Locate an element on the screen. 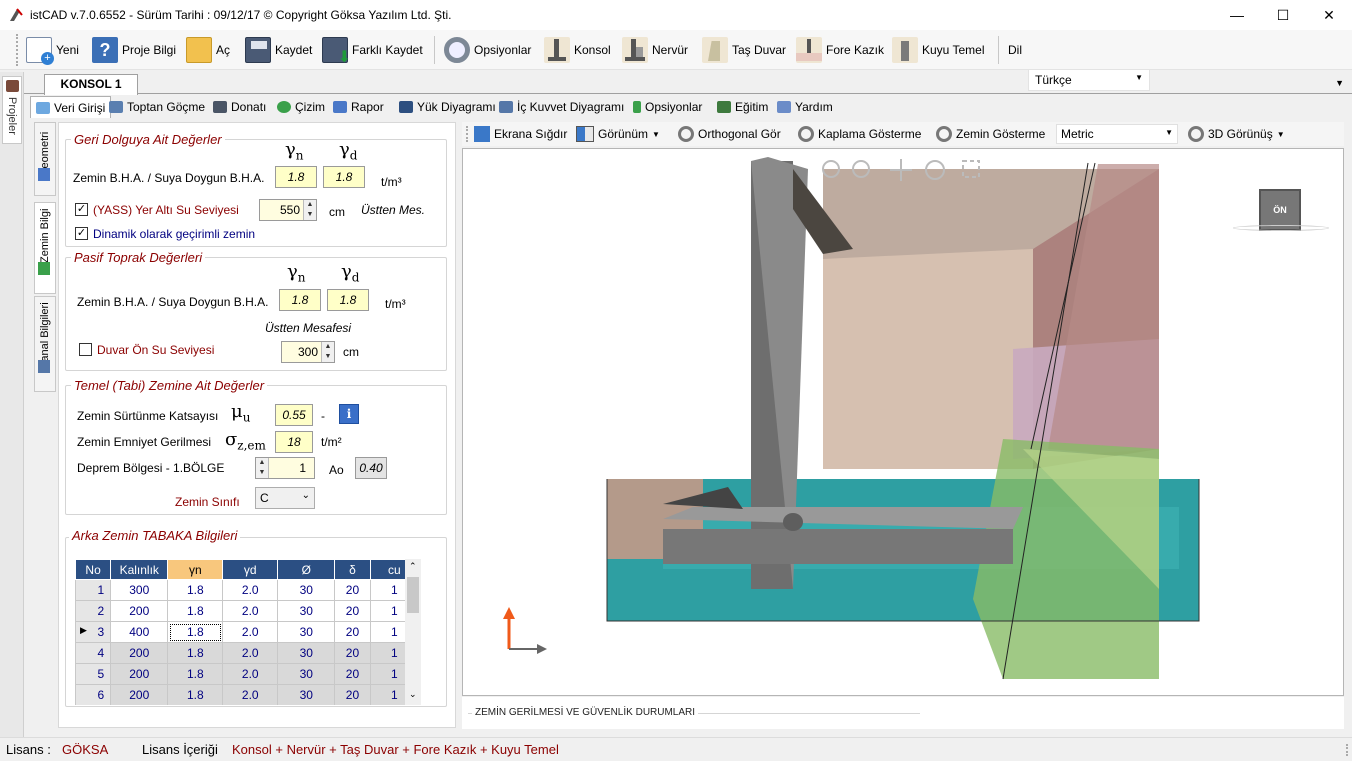 This screenshot has height=761, width=1352. view-dropdown: Görünüm ▼ is located at coordinates (618, 134).